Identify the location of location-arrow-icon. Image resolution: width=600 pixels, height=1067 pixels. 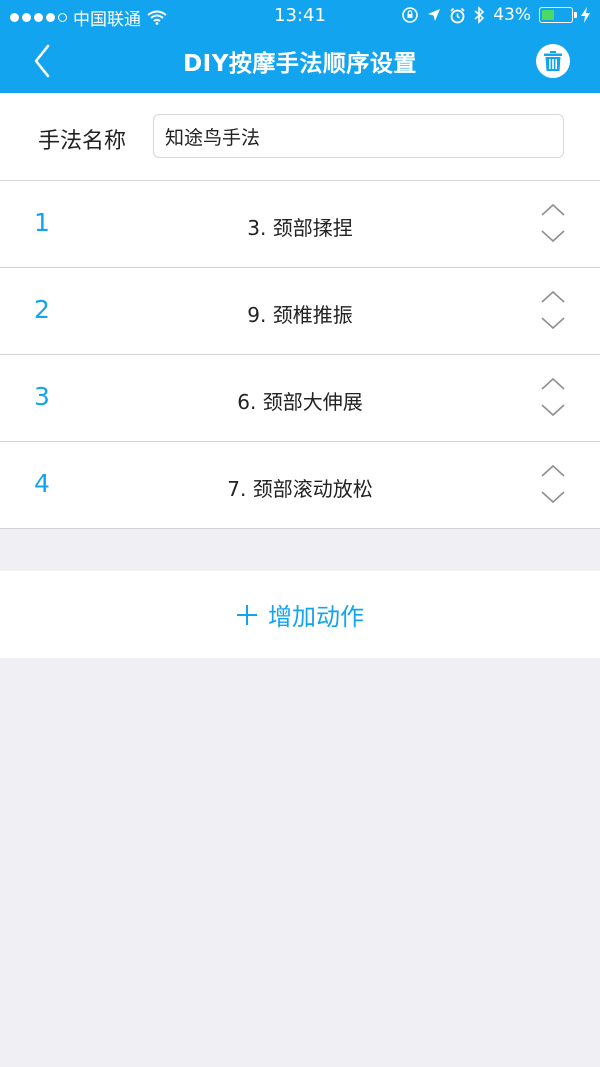
(434, 15).